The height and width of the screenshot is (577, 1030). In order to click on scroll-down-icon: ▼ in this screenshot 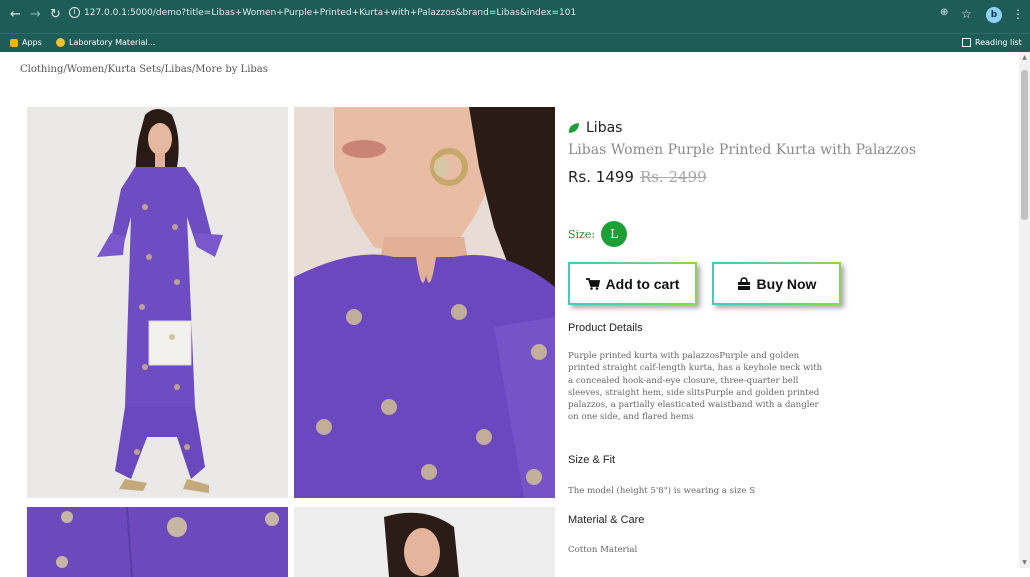, I will do `click(1024, 562)`.